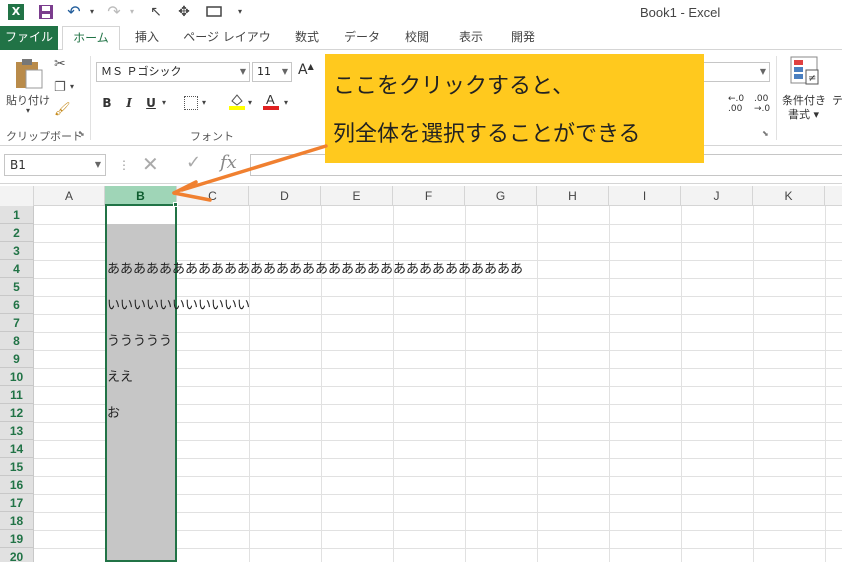  What do you see at coordinates (150, 164) in the screenshot?
I see `cancel-icon: ✕` at bounding box center [150, 164].